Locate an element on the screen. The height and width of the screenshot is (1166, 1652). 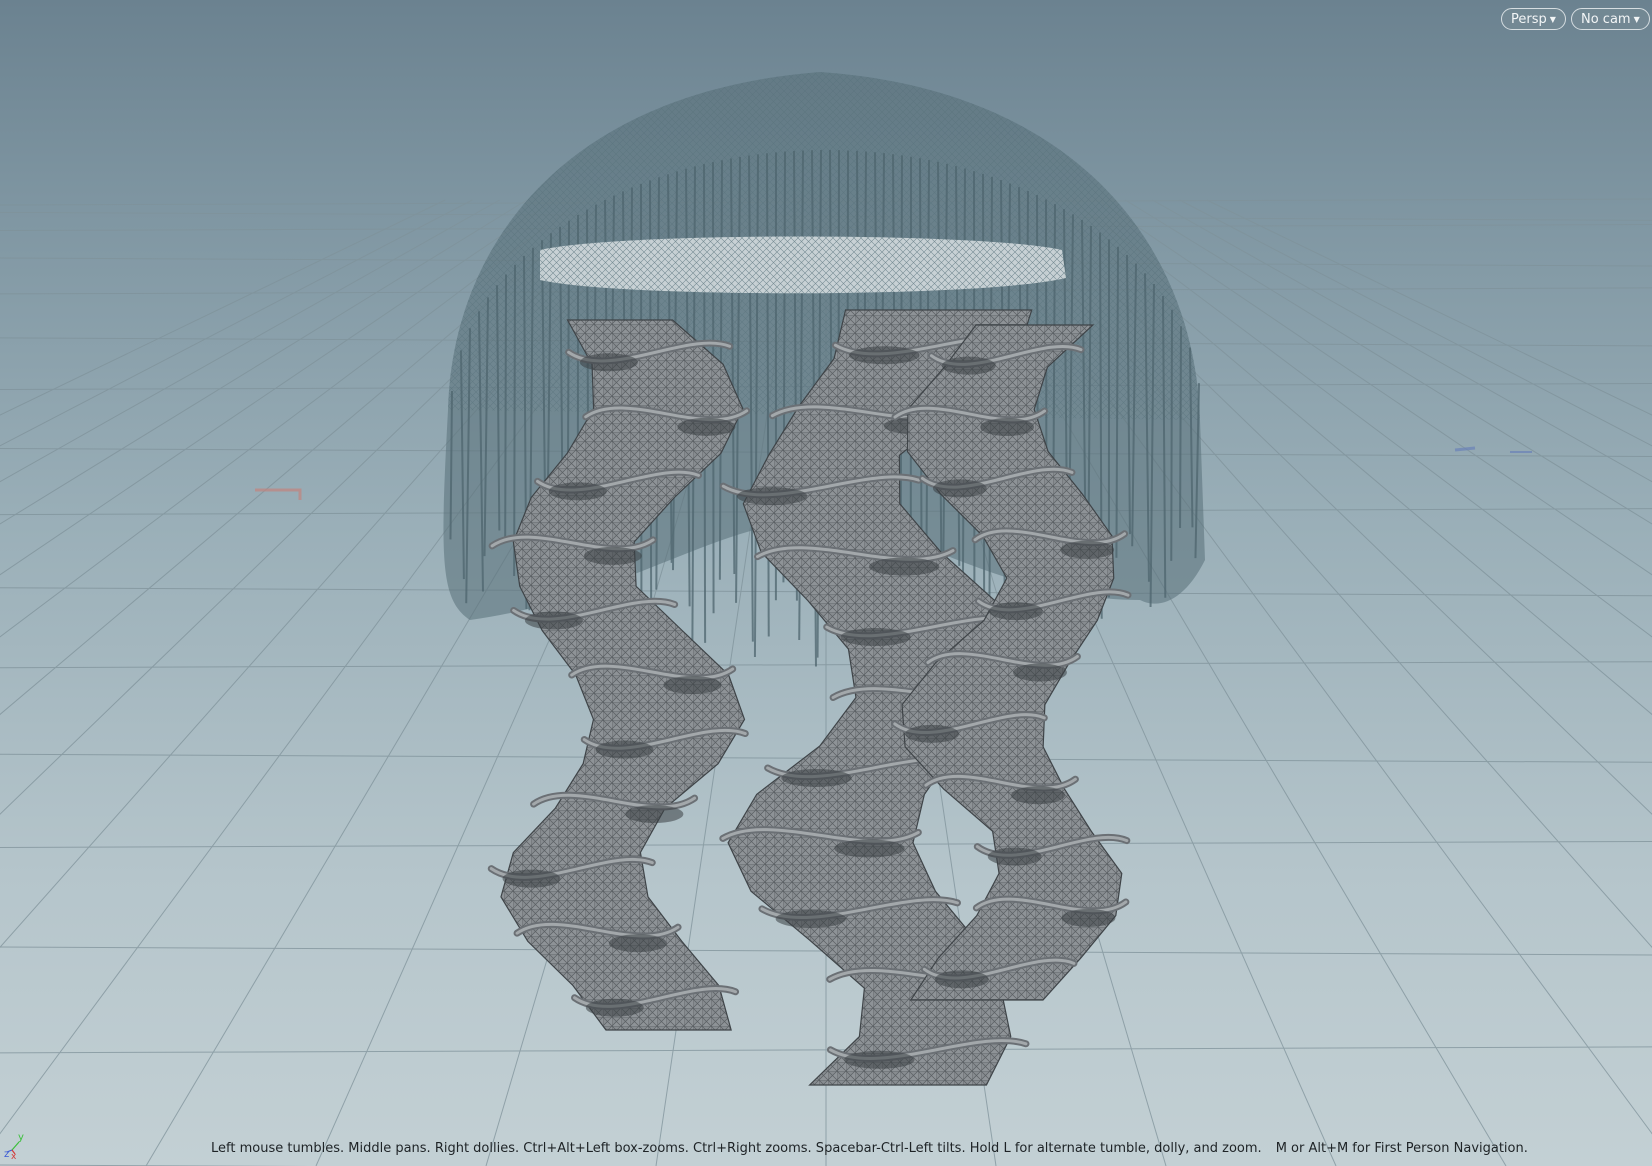
axis-y-label: y is located at coordinates (21, 1137).